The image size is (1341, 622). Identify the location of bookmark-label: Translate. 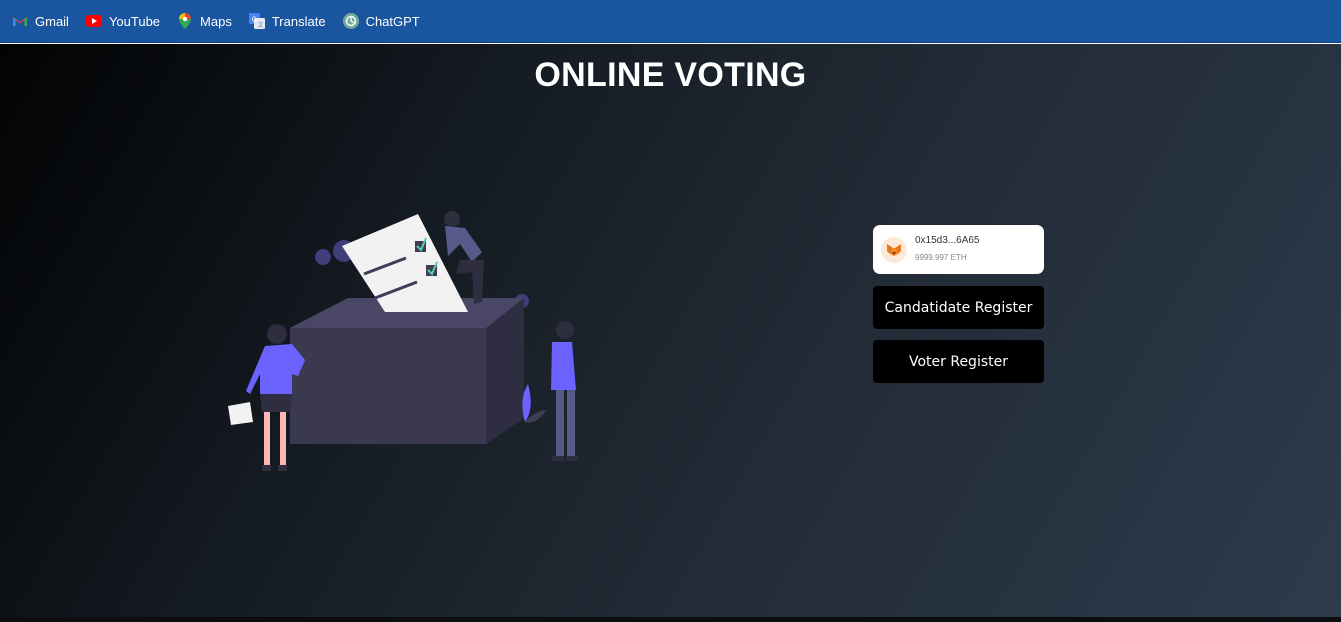
(298, 21).